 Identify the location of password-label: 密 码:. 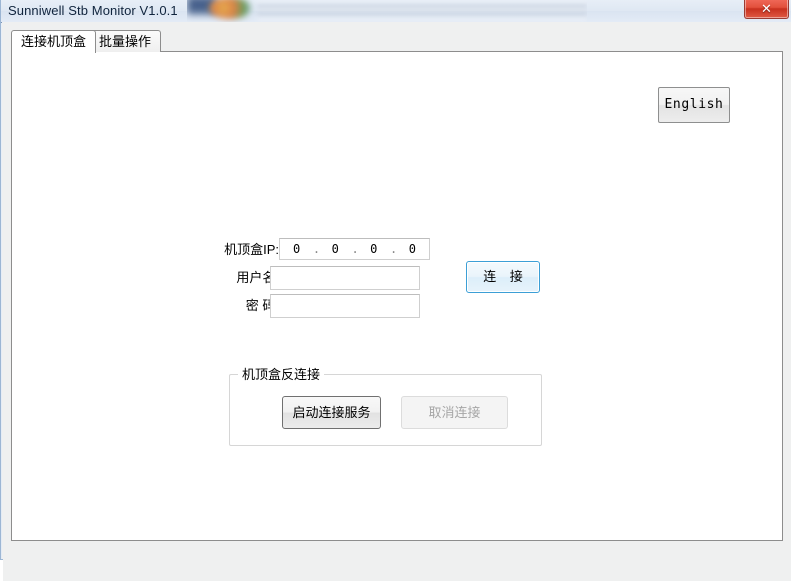
(262, 305).